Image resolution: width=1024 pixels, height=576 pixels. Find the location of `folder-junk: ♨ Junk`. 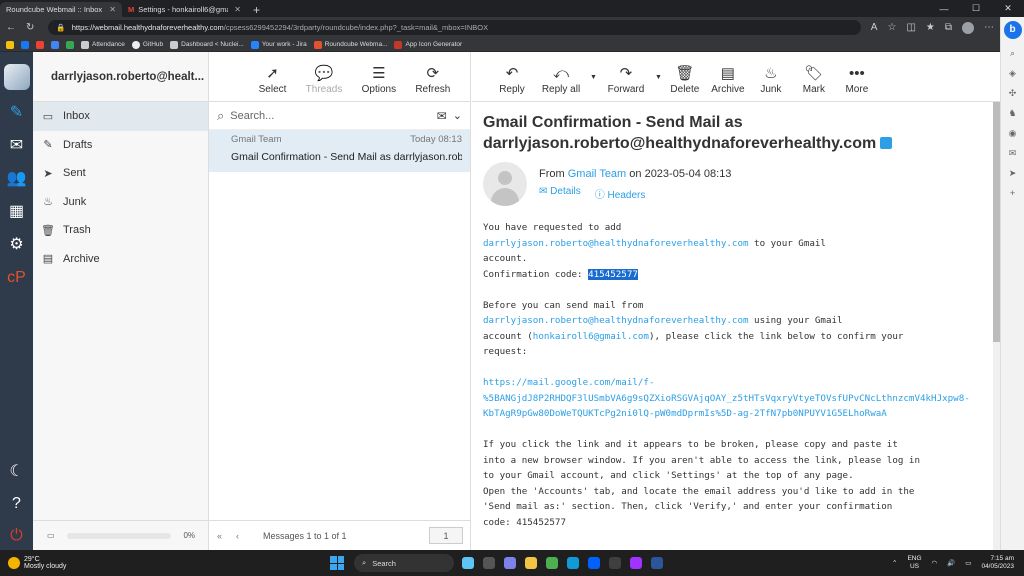

folder-junk: ♨ Junk is located at coordinates (120, 202).